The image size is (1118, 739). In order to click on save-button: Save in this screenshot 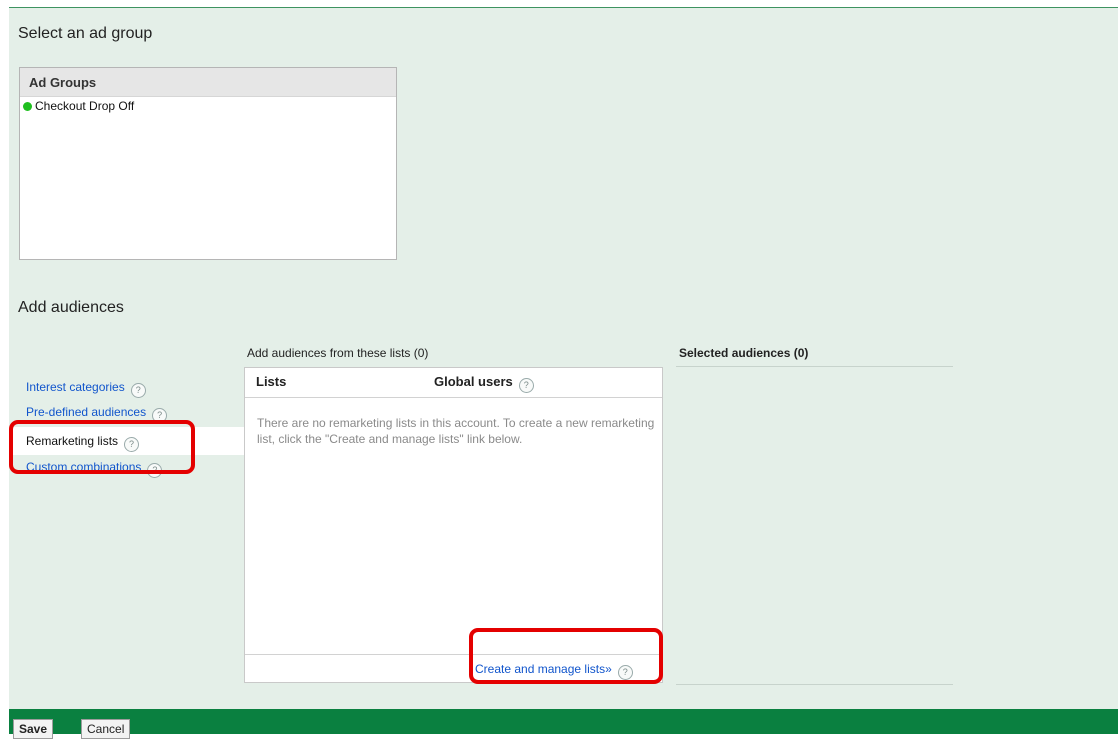, I will do `click(33, 729)`.